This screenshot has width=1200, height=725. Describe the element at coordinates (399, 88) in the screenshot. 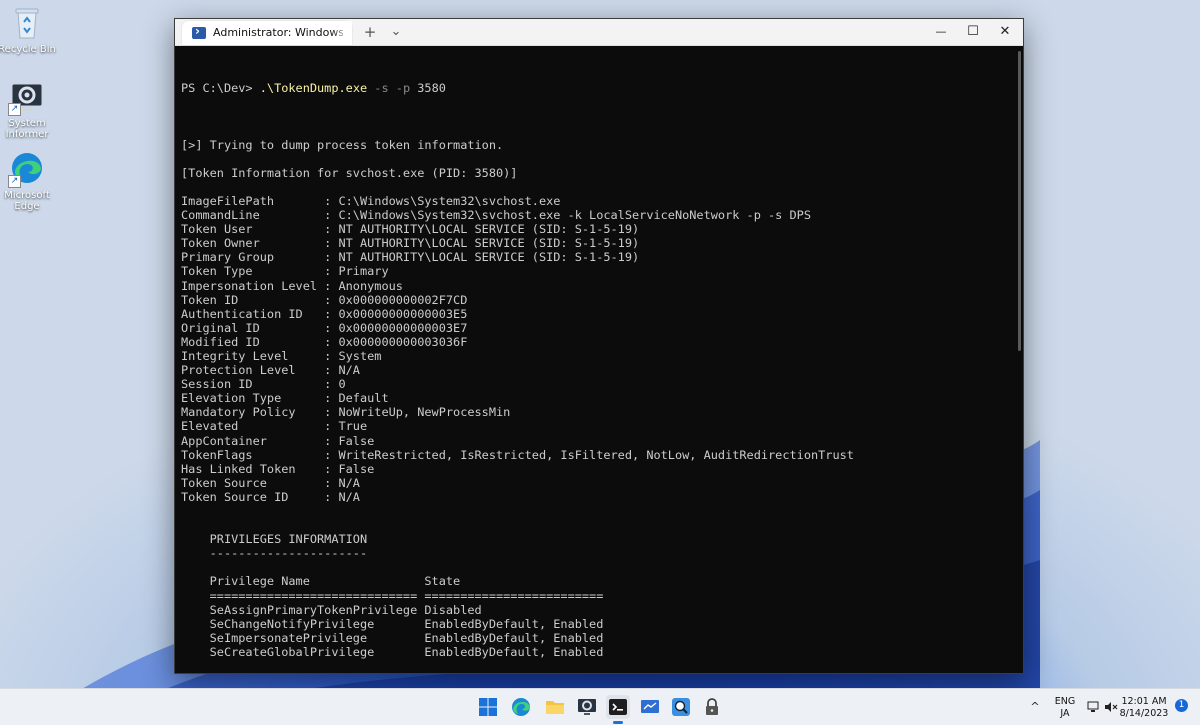

I see `command-flag: -p` at that location.